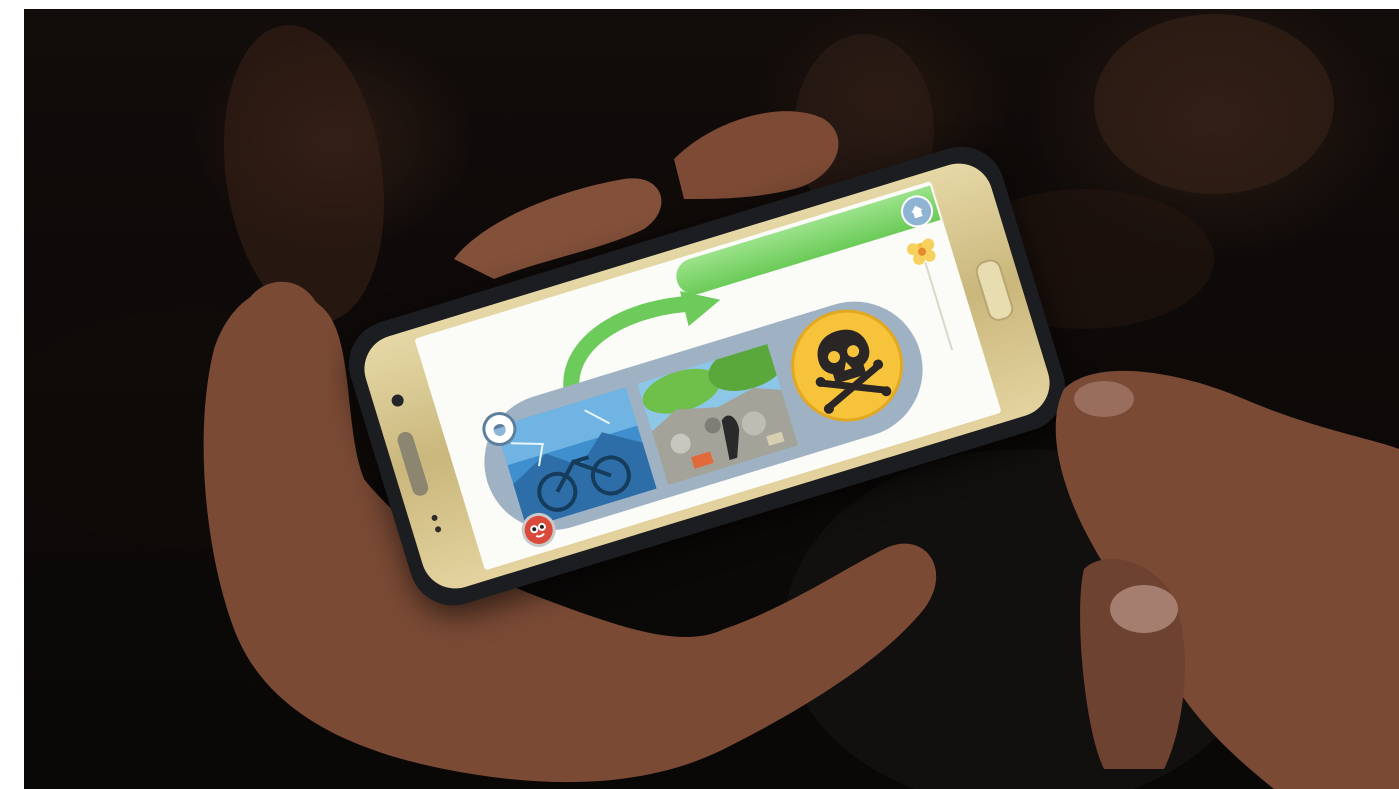 The image size is (1399, 789). What do you see at coordinates (304, 174) in the screenshot?
I see `foot-left` at bounding box center [304, 174].